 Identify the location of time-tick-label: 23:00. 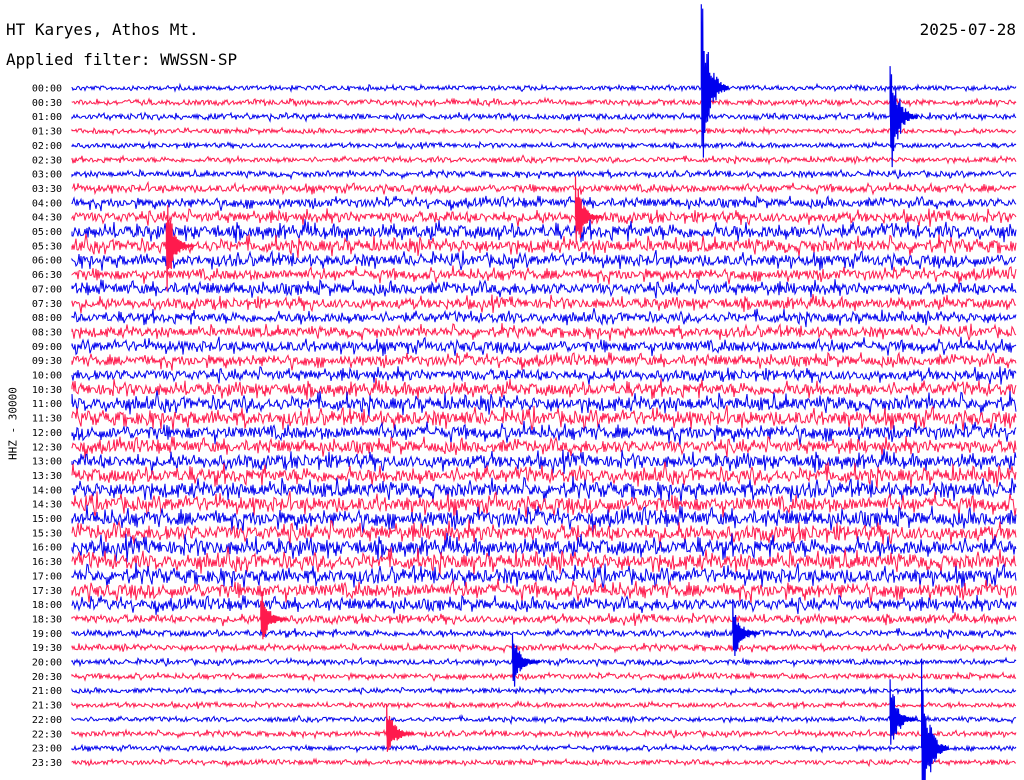
(47, 749).